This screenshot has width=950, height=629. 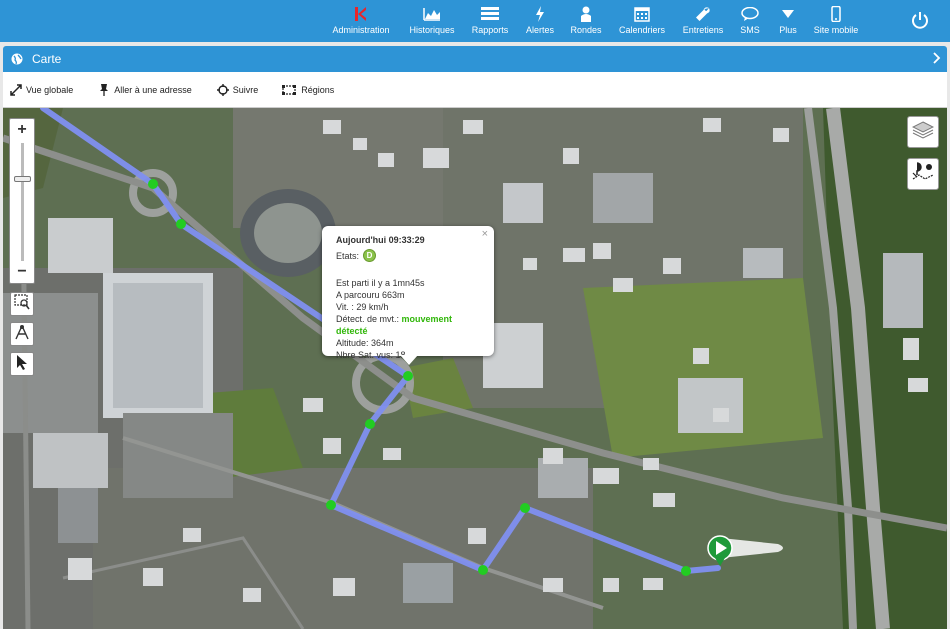 I want to click on measure-button, so click(x=22, y=334).